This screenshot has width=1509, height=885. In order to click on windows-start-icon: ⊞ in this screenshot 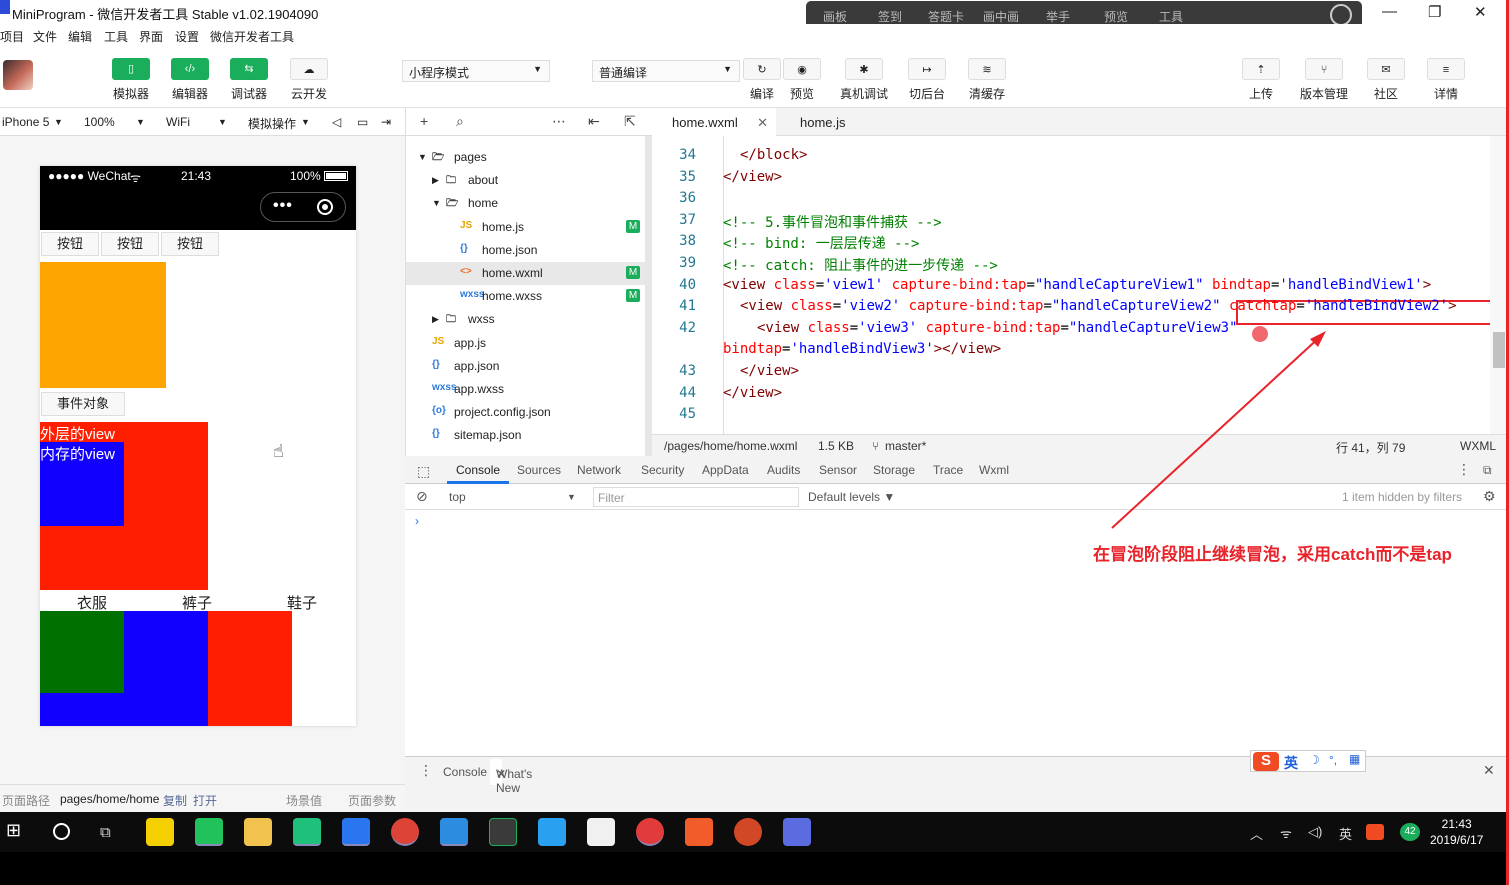, I will do `click(13, 830)`.